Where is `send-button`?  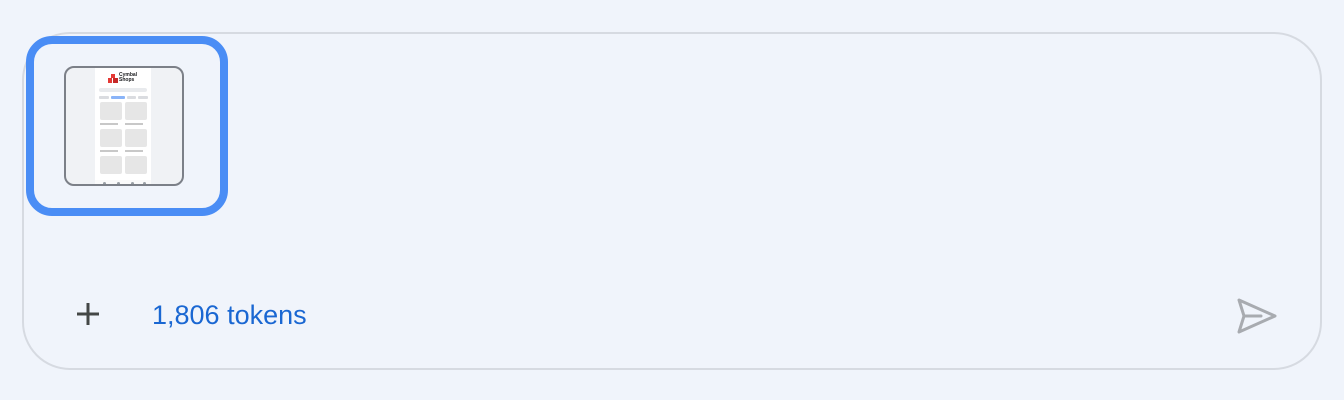
send-button is located at coordinates (1257, 316).